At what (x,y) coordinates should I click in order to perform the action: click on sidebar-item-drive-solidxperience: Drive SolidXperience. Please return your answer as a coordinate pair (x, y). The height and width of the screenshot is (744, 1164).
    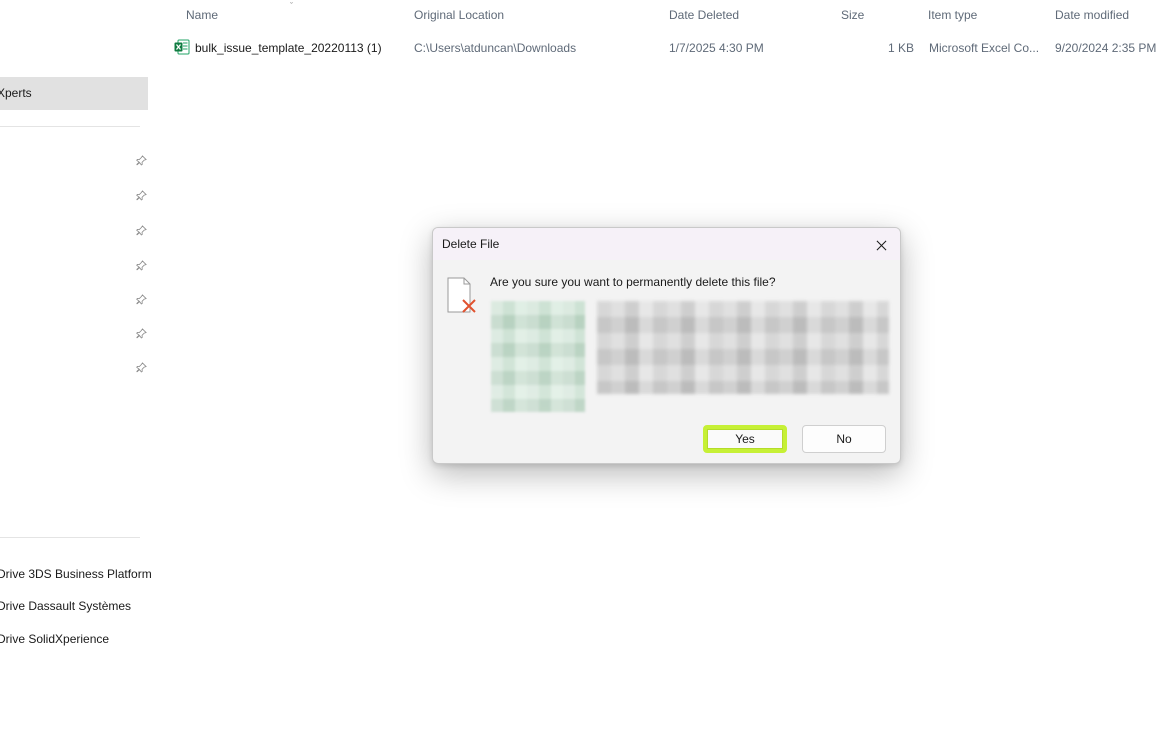
    Looking at the image, I should click on (76, 639).